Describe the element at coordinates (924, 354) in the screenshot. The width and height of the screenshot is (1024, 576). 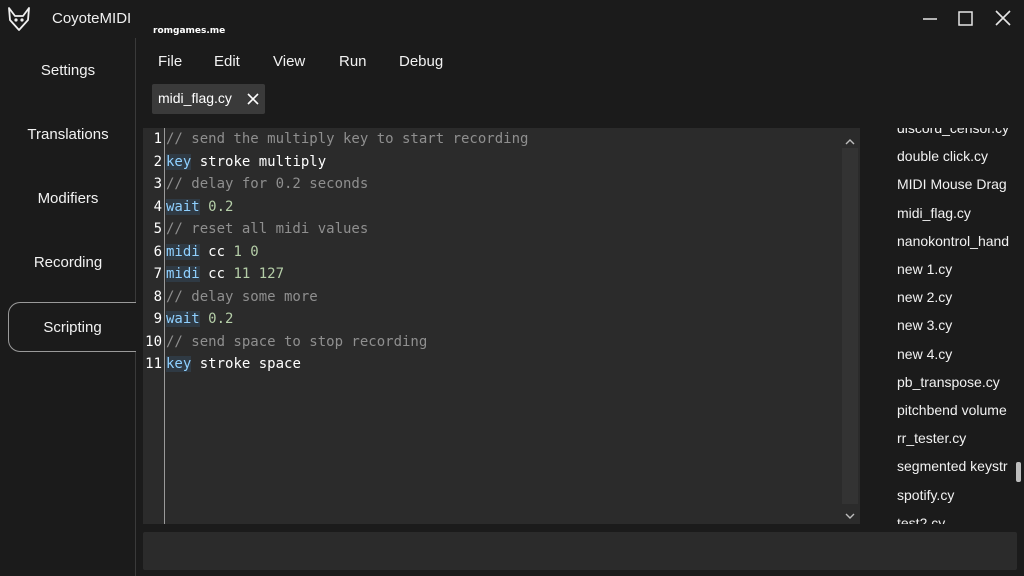
I see `file-list-item: new 4.cy` at that location.